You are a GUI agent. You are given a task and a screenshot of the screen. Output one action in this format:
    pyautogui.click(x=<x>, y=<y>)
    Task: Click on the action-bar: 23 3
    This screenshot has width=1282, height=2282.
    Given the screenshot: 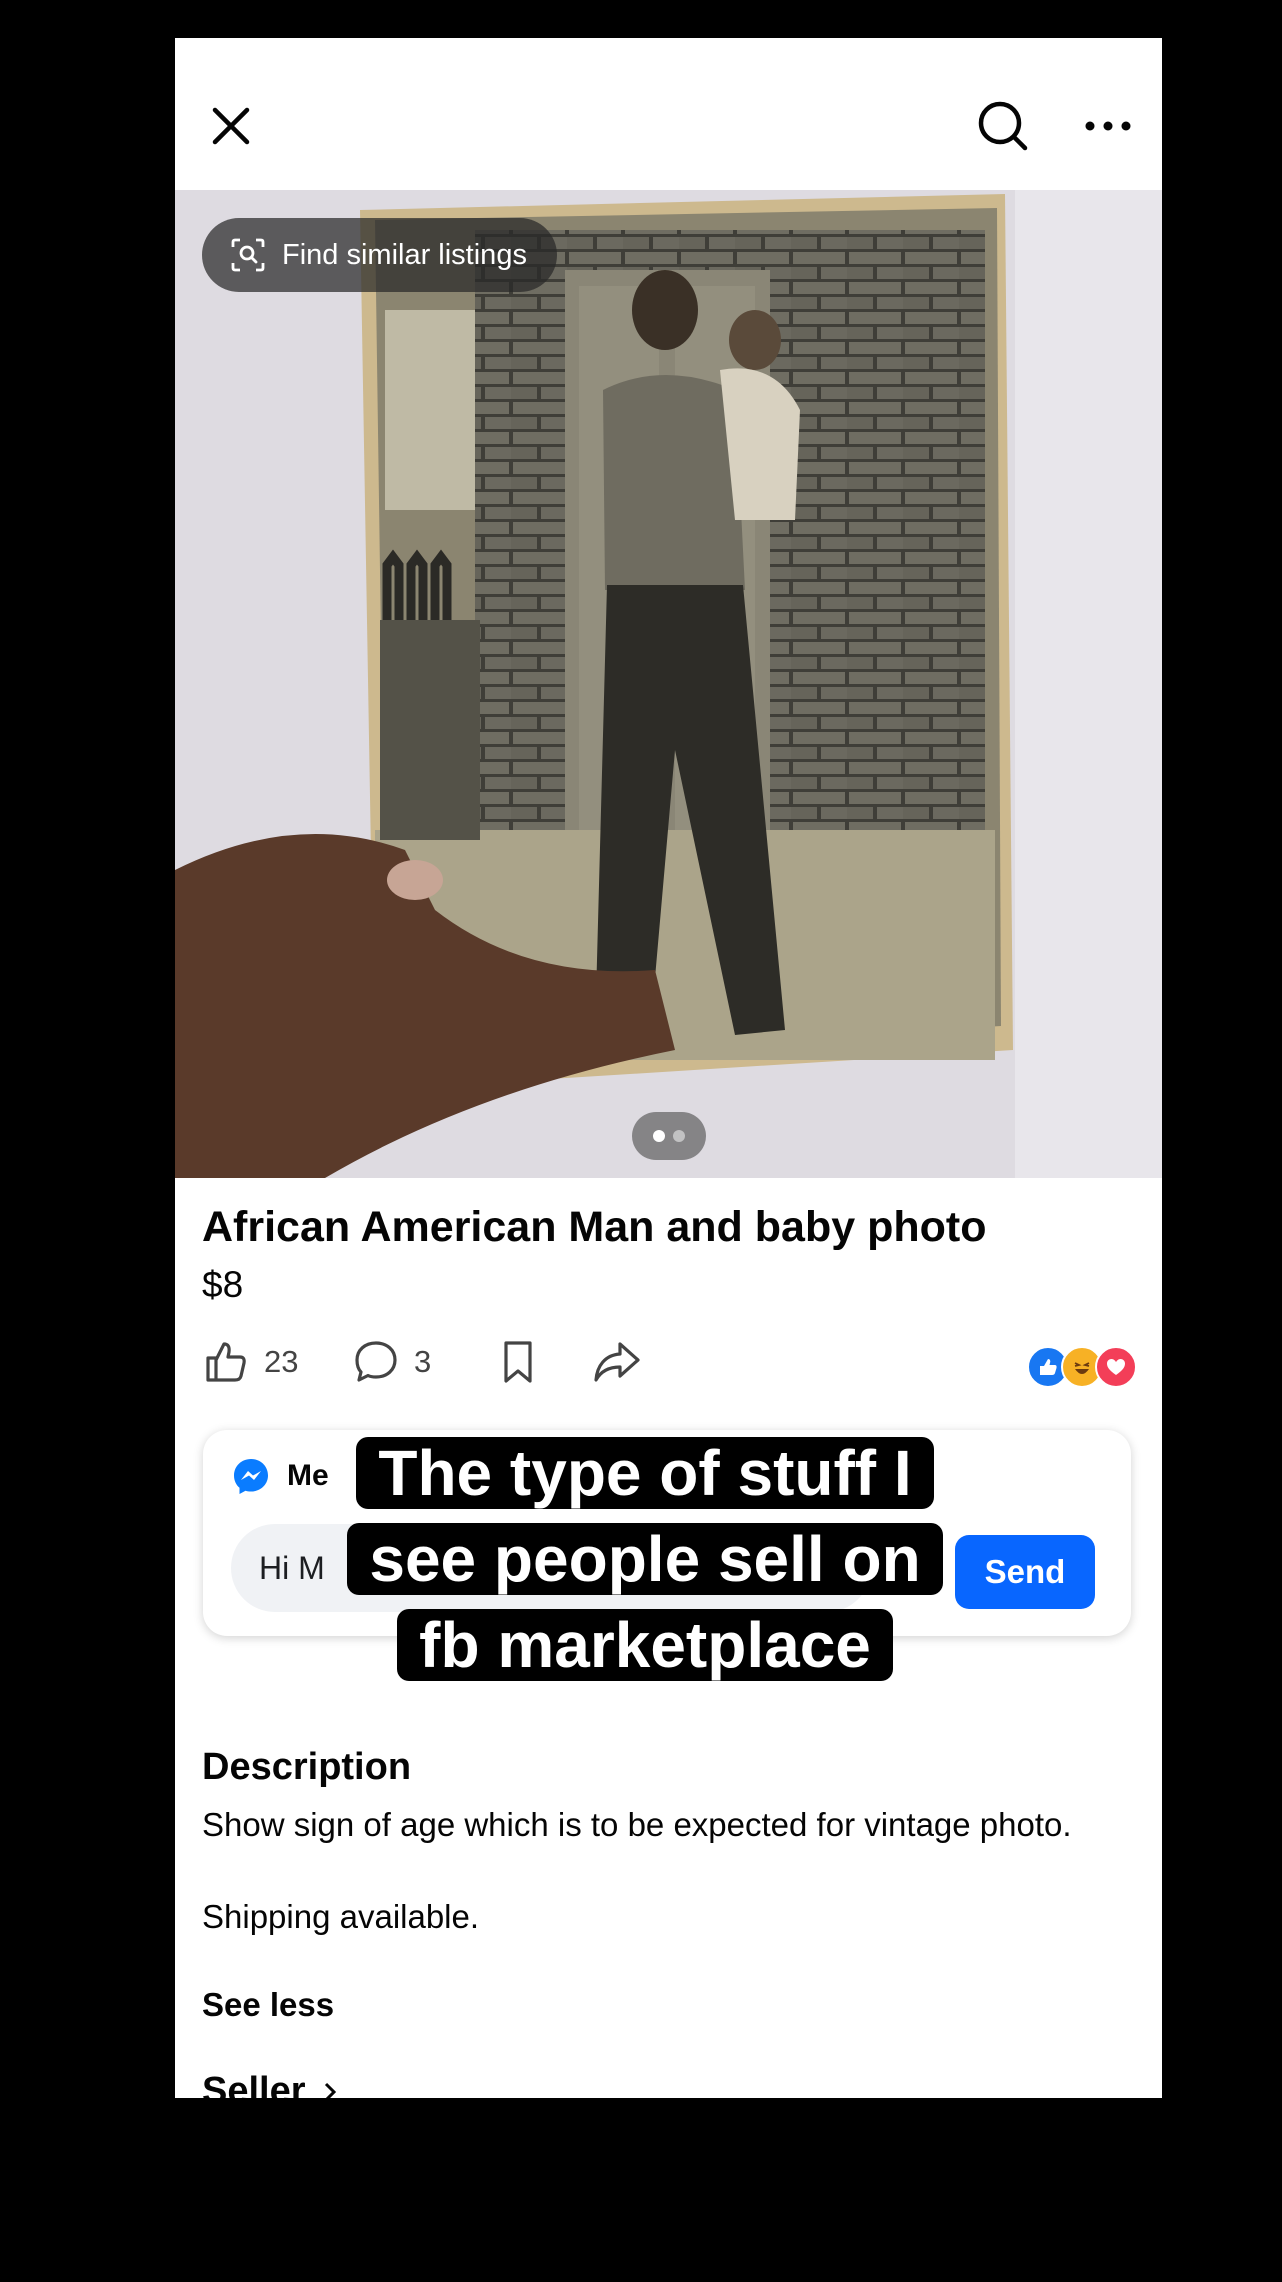 What is the action you would take?
    pyautogui.click(x=669, y=1368)
    